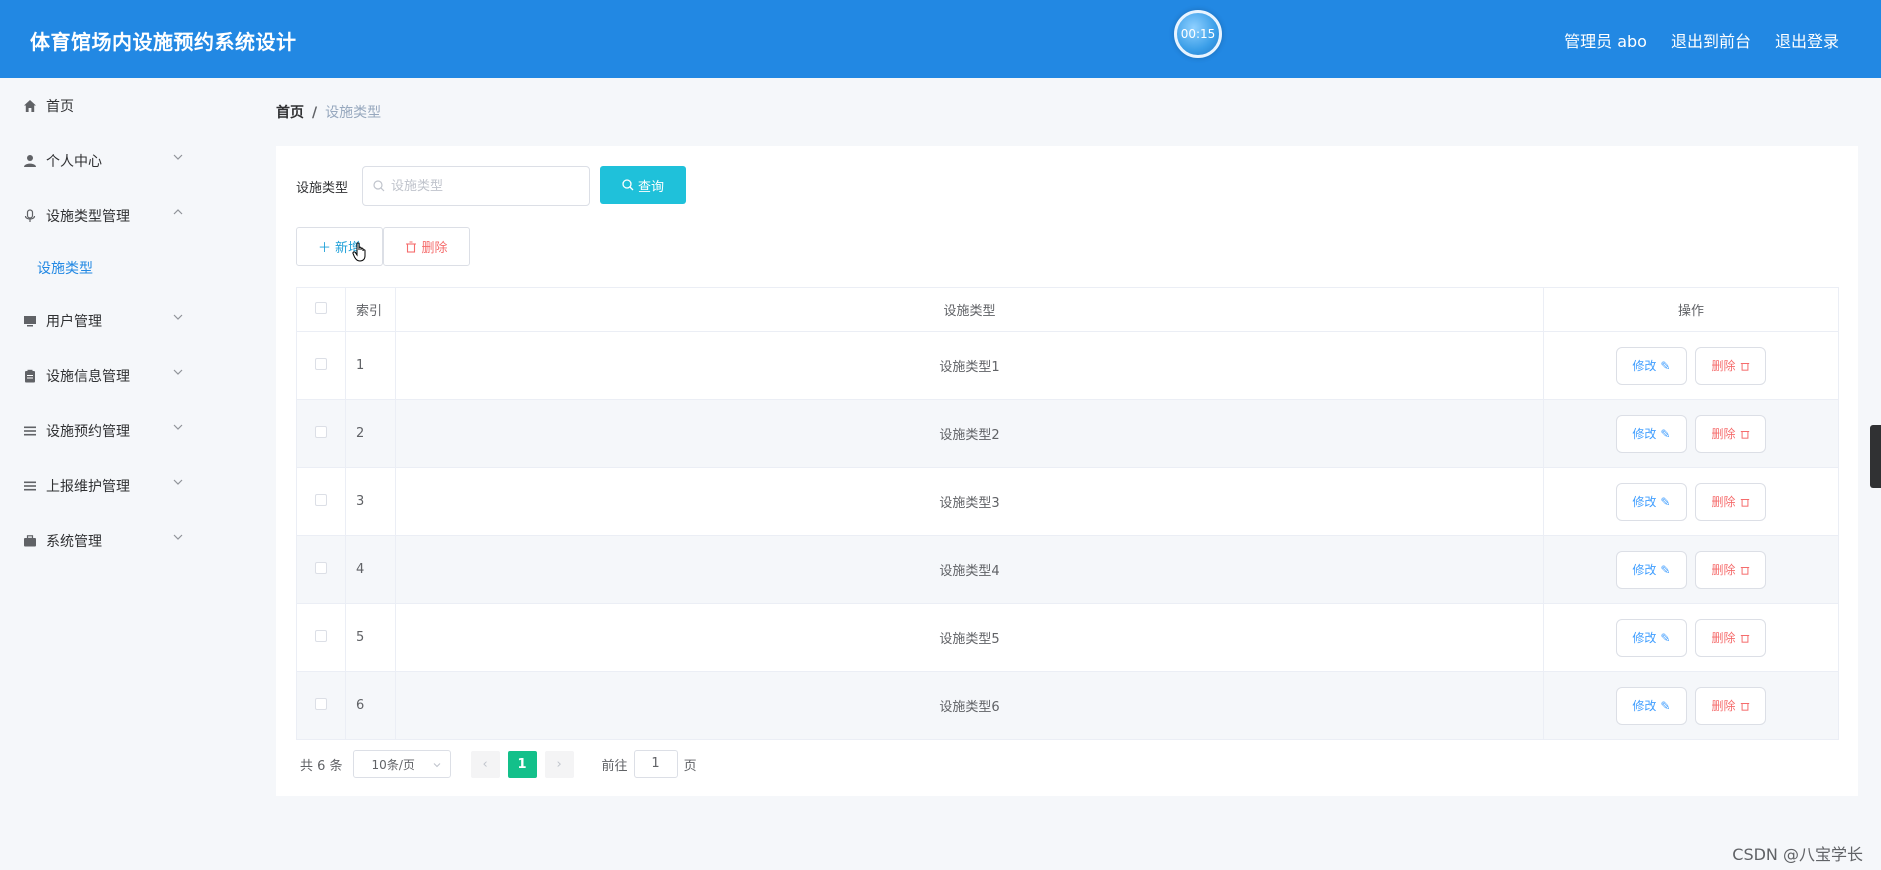 The width and height of the screenshot is (1881, 870). Describe the element at coordinates (88, 376) in the screenshot. I see `sidebar-item-label: 设施信息管理` at that location.